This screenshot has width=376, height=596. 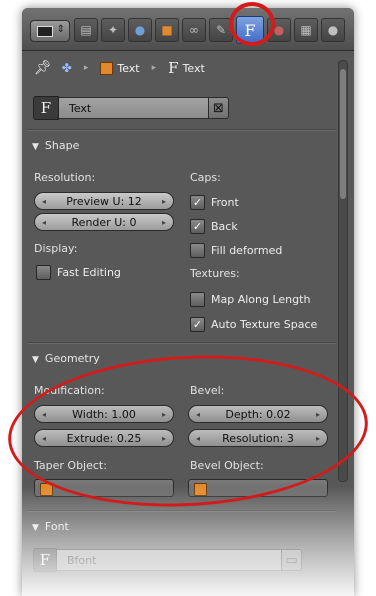 I want to click on constraints-icon: ∞, so click(x=194, y=30).